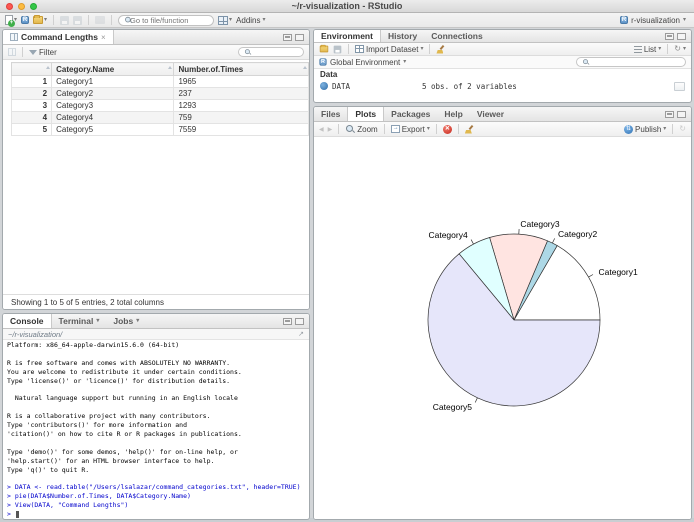 The image size is (694, 522). I want to click on new-project-button: R, so click(25, 20).